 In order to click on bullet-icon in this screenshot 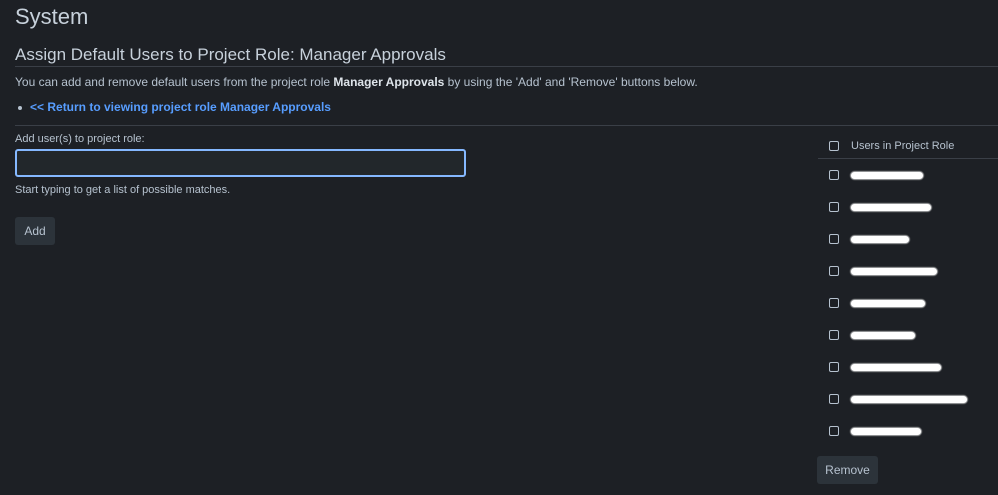, I will do `click(20, 107)`.